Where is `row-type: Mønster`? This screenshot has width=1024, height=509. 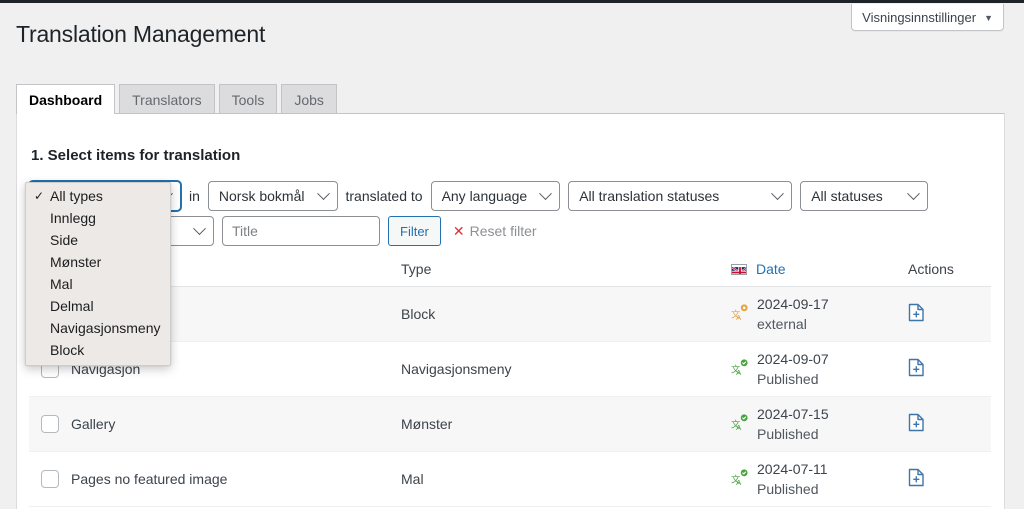
row-type: Mønster is located at coordinates (427, 424).